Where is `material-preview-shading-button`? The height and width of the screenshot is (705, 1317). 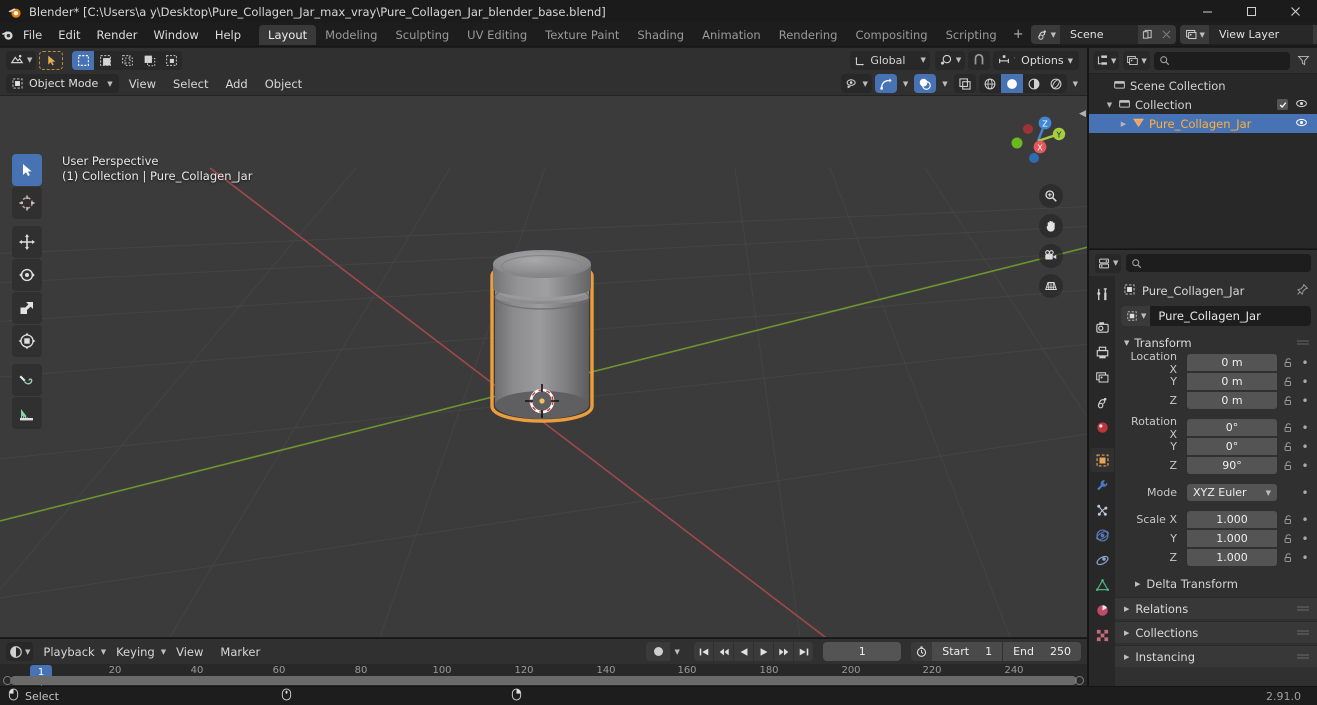
material-preview-shading-button is located at coordinates (1033, 83).